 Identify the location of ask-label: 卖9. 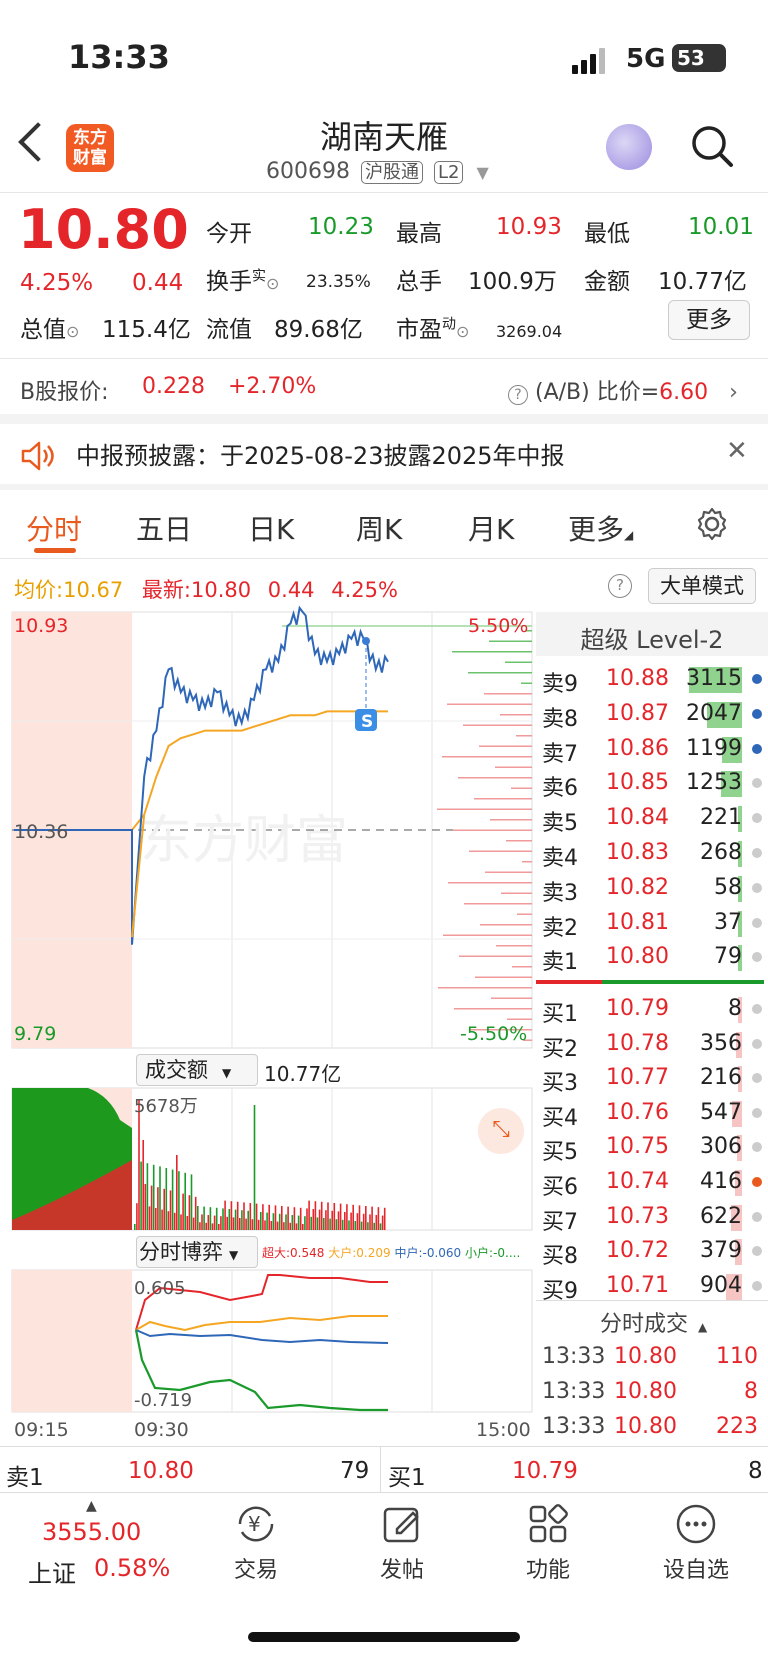
(560, 684).